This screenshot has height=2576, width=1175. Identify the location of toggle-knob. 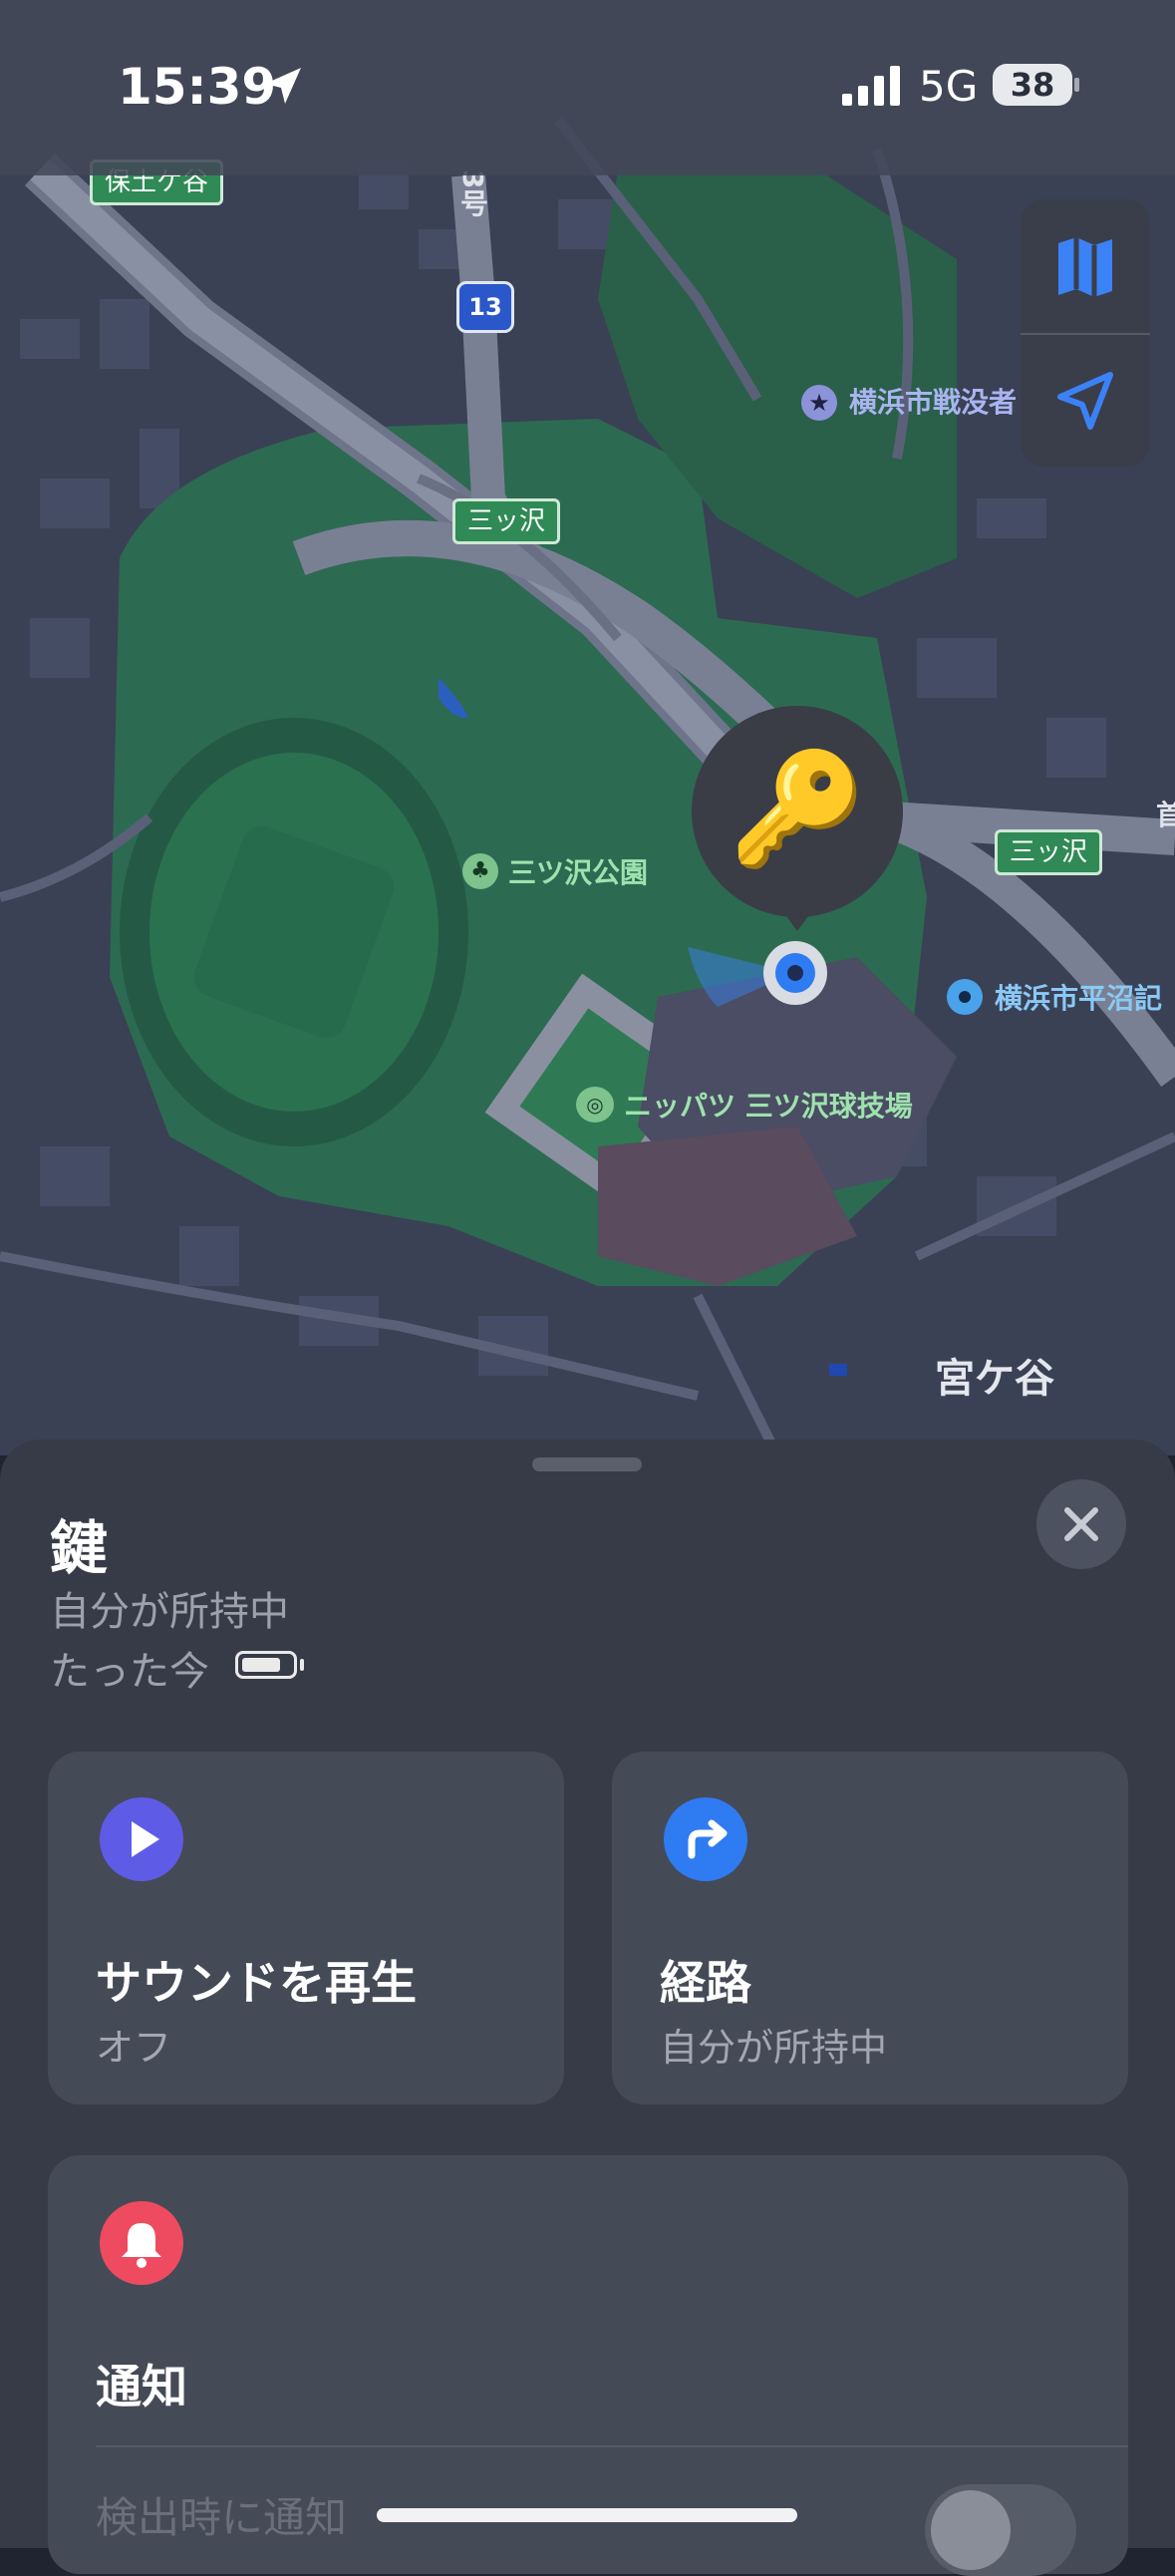
(971, 2530).